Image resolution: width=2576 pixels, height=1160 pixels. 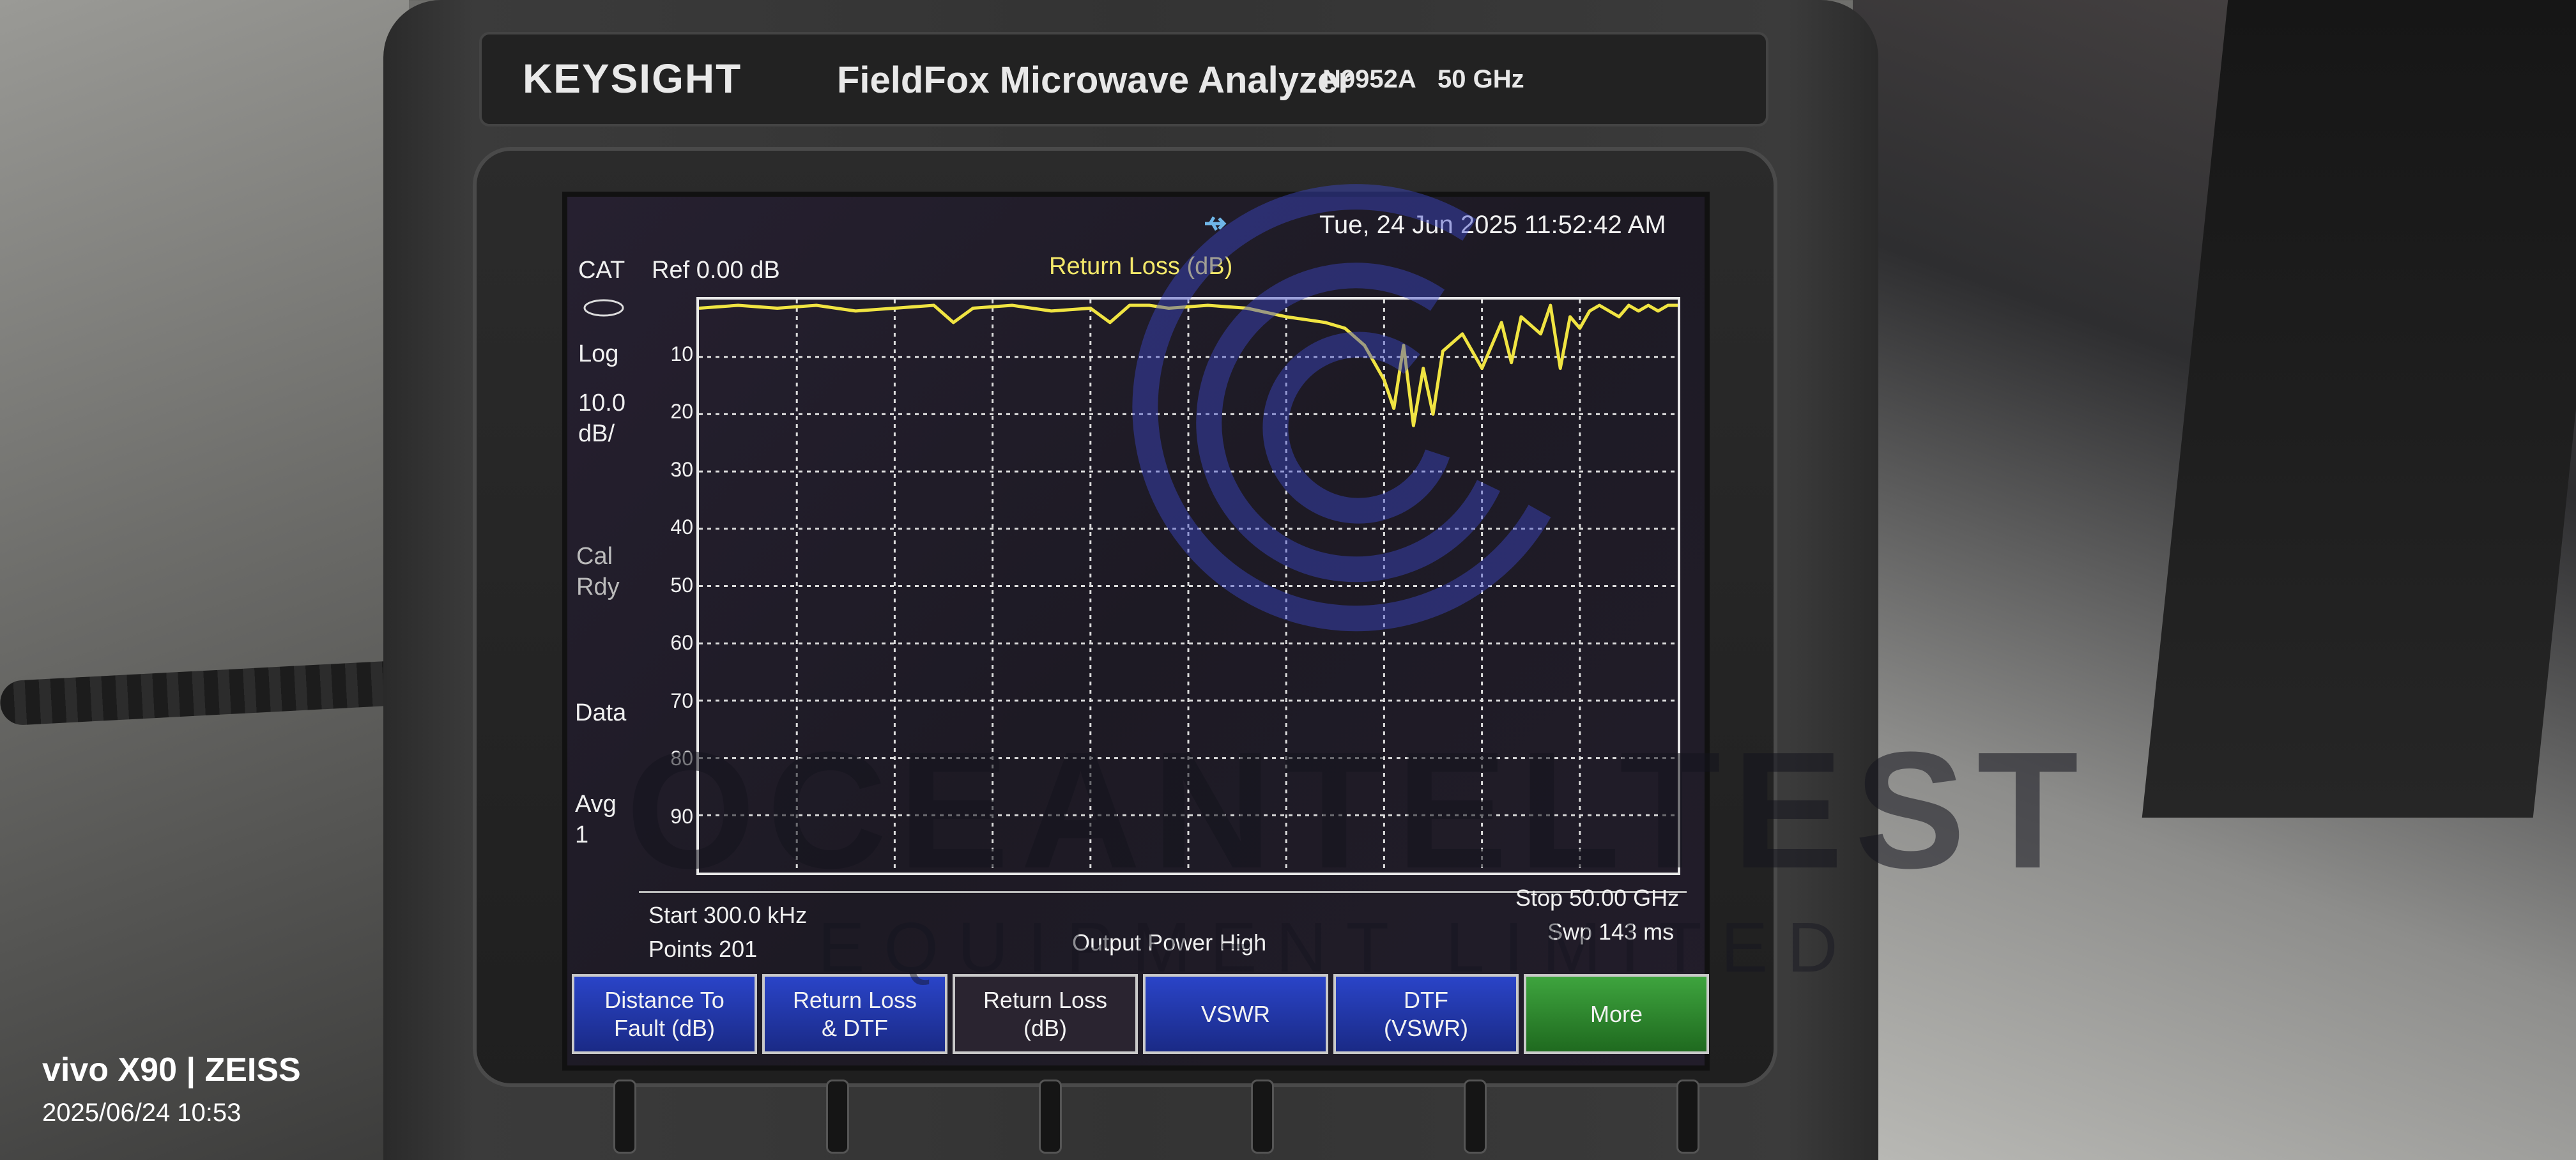 I want to click on y-tick-label: 70, so click(x=681, y=700).